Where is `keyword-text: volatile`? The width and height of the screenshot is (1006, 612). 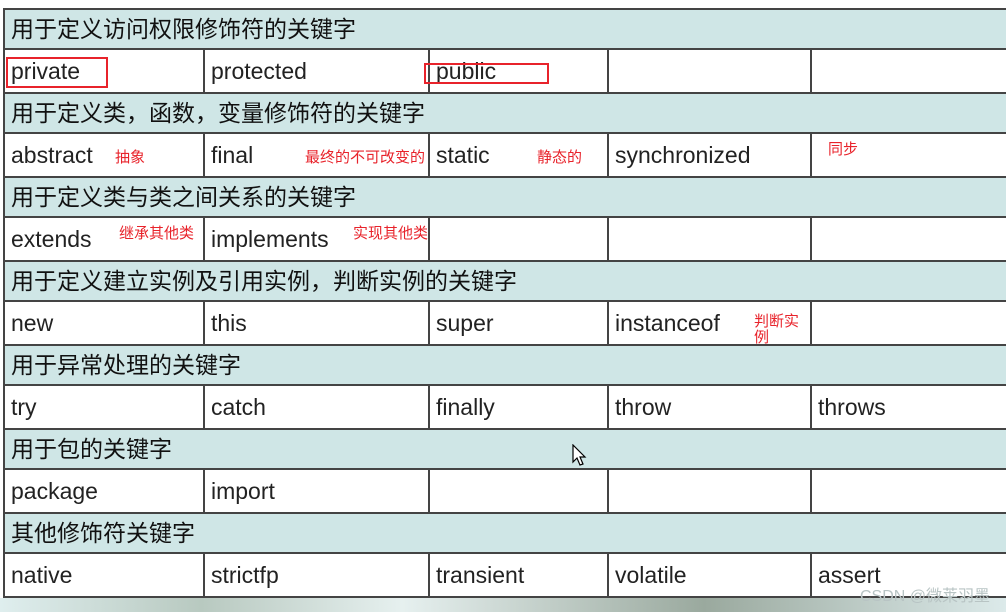 keyword-text: volatile is located at coordinates (651, 575).